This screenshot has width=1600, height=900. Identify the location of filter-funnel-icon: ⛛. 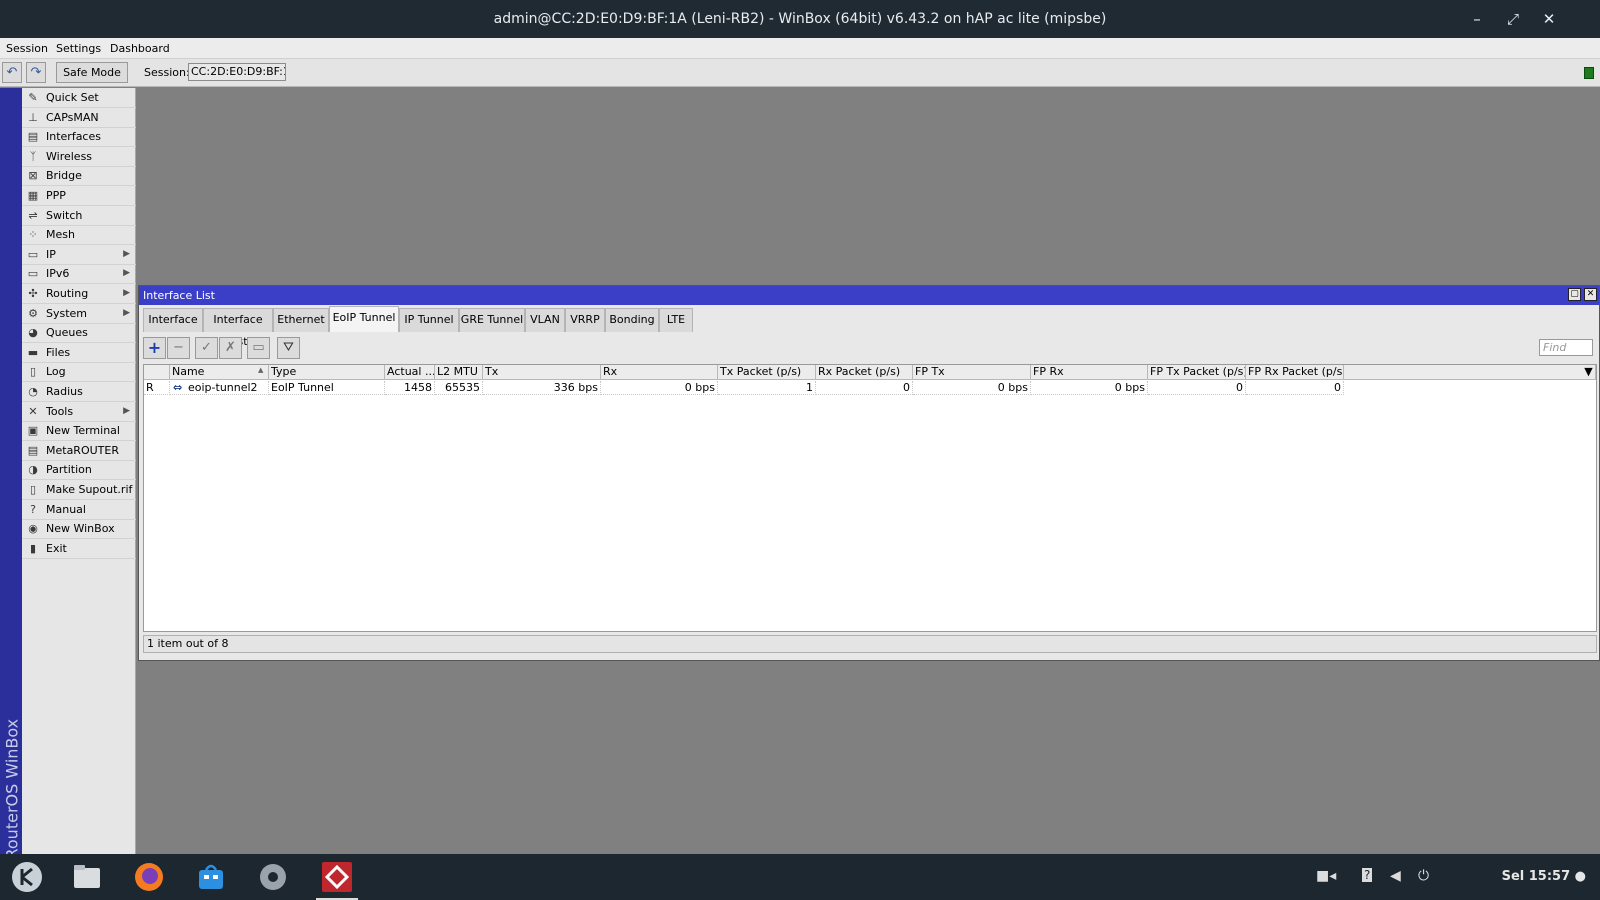
(288, 348).